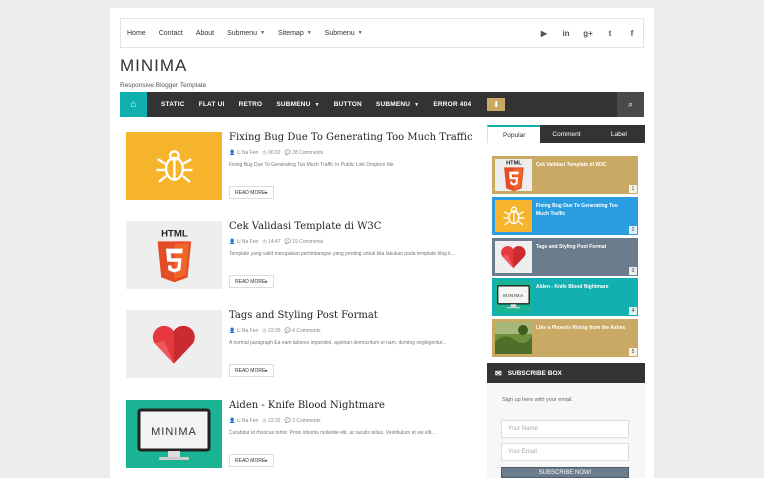 The image size is (764, 478). Describe the element at coordinates (565, 297) in the screenshot. I see `popular-item: MINIMA Aiden - Knife Blood Nightmare 4` at that location.